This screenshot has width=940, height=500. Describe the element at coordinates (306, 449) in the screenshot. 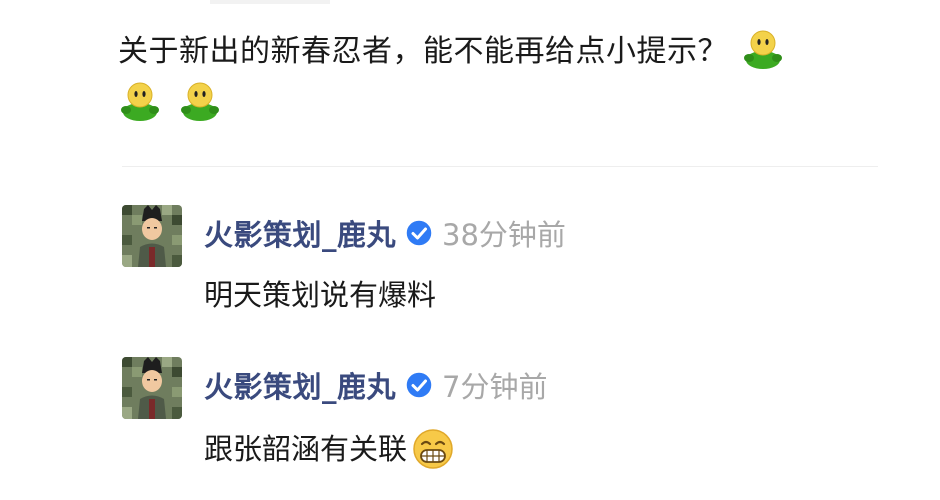

I see `comment-text-content: 跟张韶涵有关联` at that location.